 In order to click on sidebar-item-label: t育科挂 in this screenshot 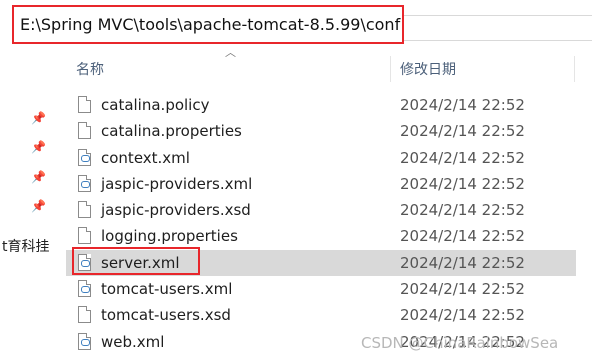, I will do `click(26, 246)`.